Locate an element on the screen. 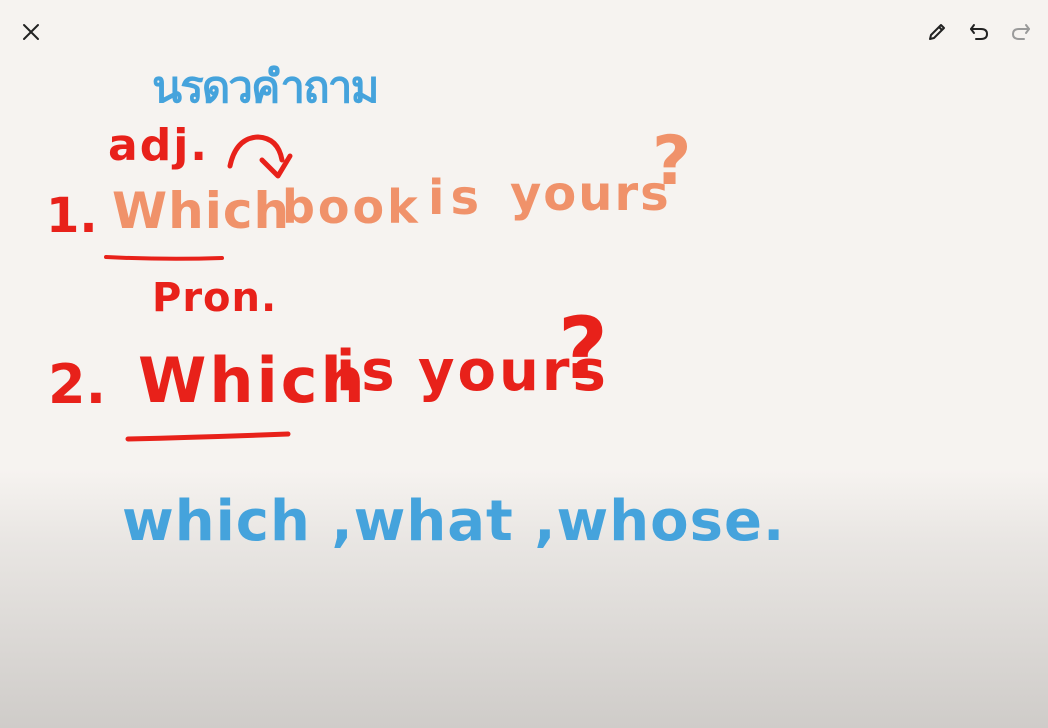  redo-button is located at coordinates (1021, 34).